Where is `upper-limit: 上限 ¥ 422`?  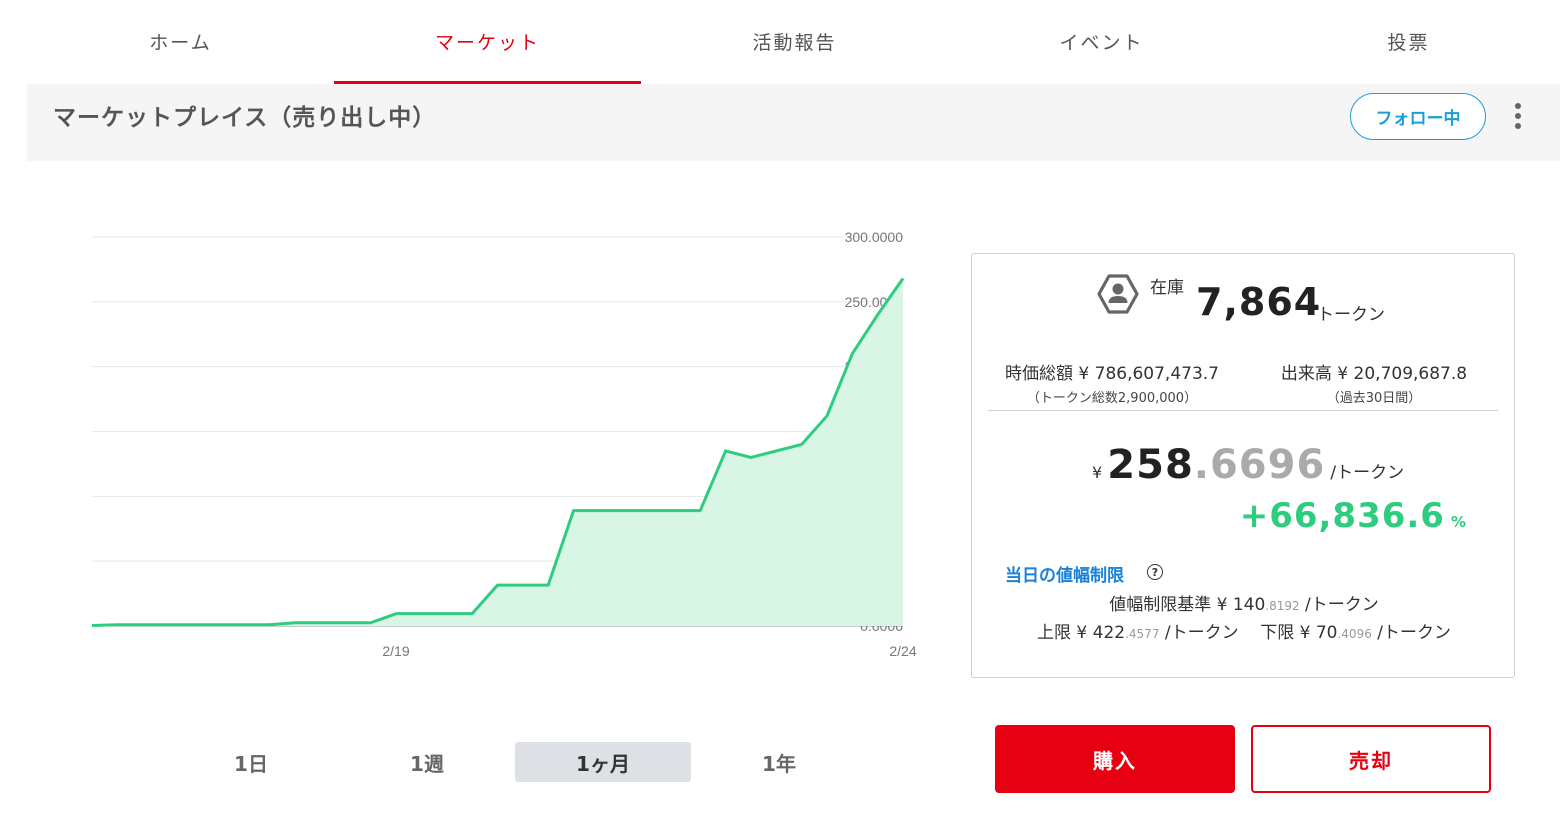
upper-limit: 上限 ¥ 422 is located at coordinates (1081, 633).